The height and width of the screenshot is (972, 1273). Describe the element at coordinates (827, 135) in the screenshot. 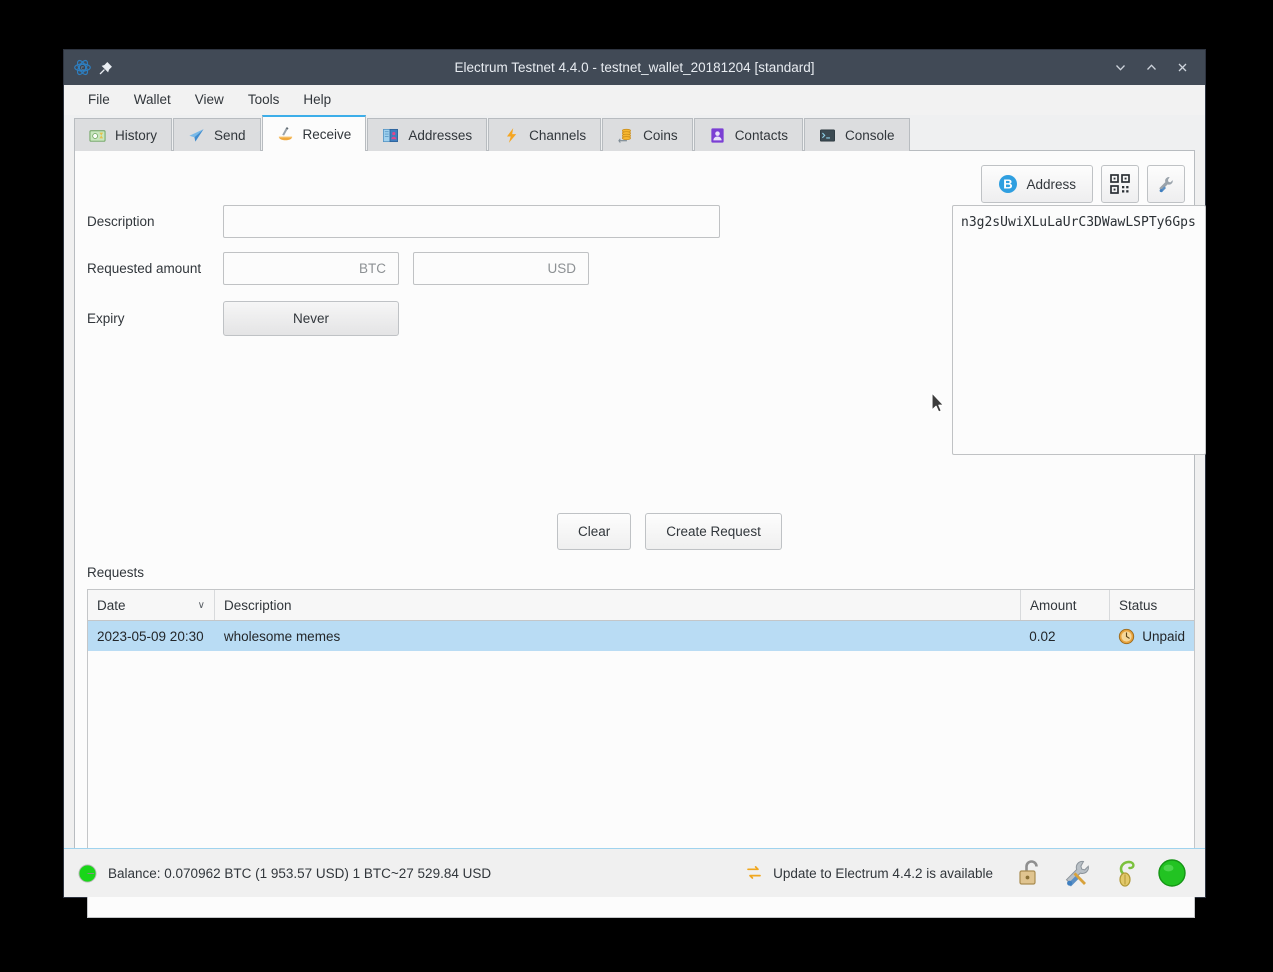

I see `console-icon` at that location.